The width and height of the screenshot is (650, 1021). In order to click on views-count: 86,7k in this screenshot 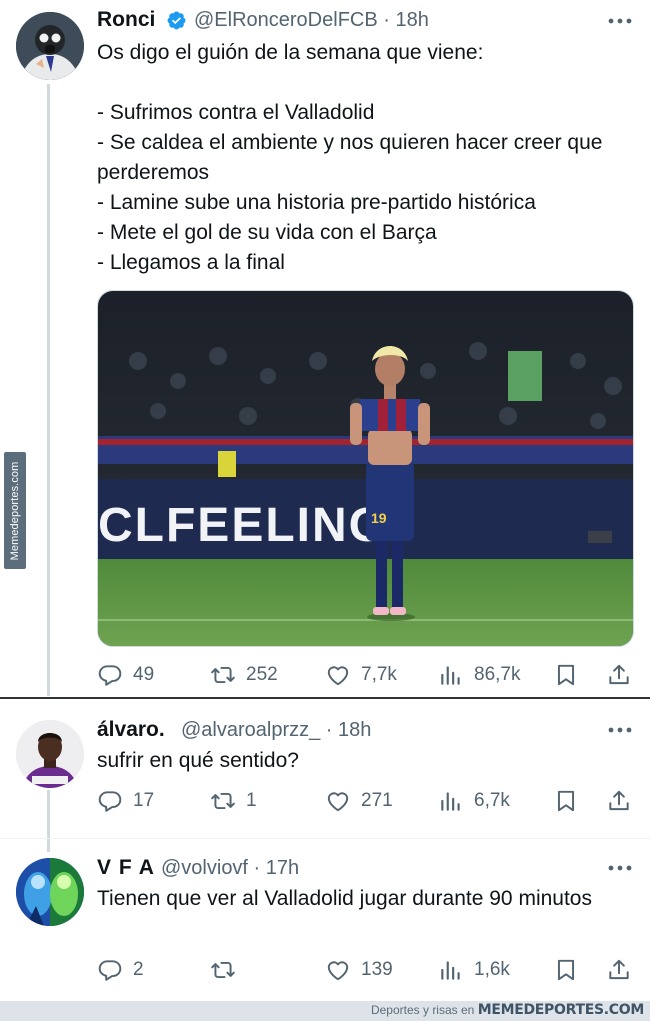, I will do `click(497, 674)`.